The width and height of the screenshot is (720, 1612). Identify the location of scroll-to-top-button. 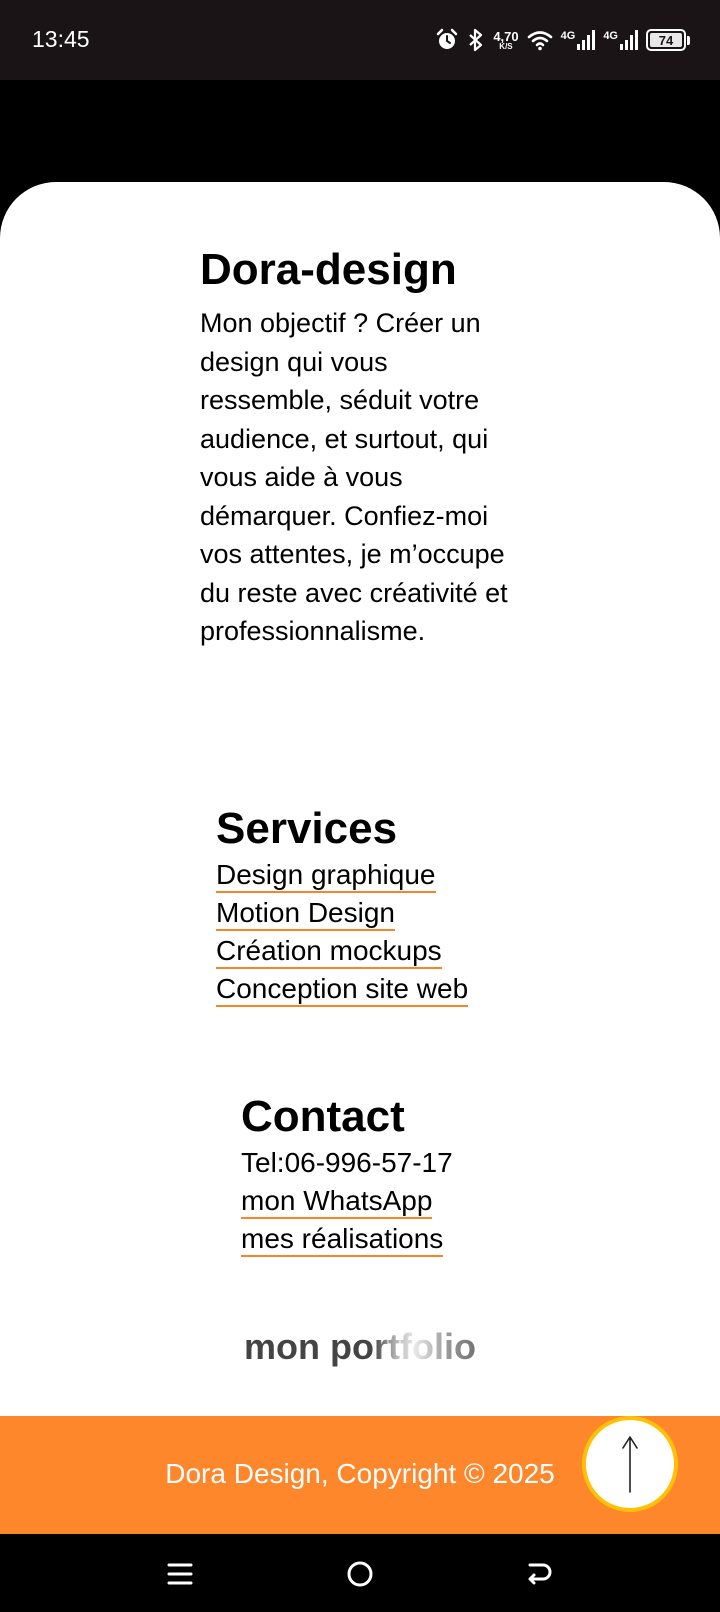
(630, 1464).